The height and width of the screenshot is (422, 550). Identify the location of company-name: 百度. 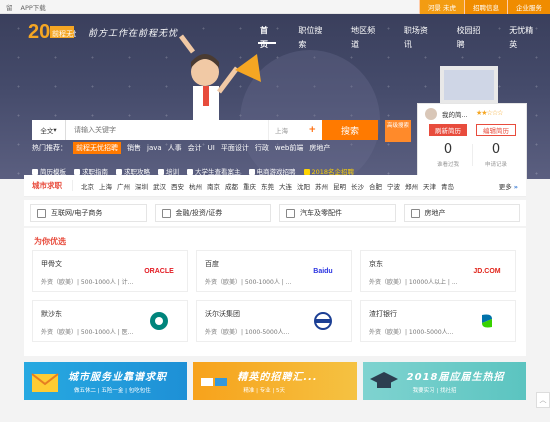
(212, 264).